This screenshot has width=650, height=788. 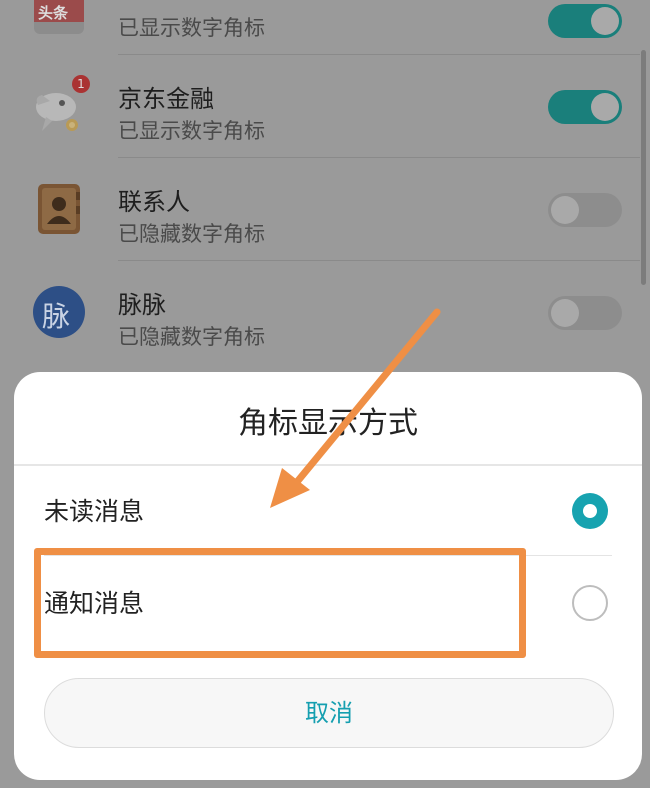 I want to click on jd-finance-icon: 1, so click(x=61, y=103).